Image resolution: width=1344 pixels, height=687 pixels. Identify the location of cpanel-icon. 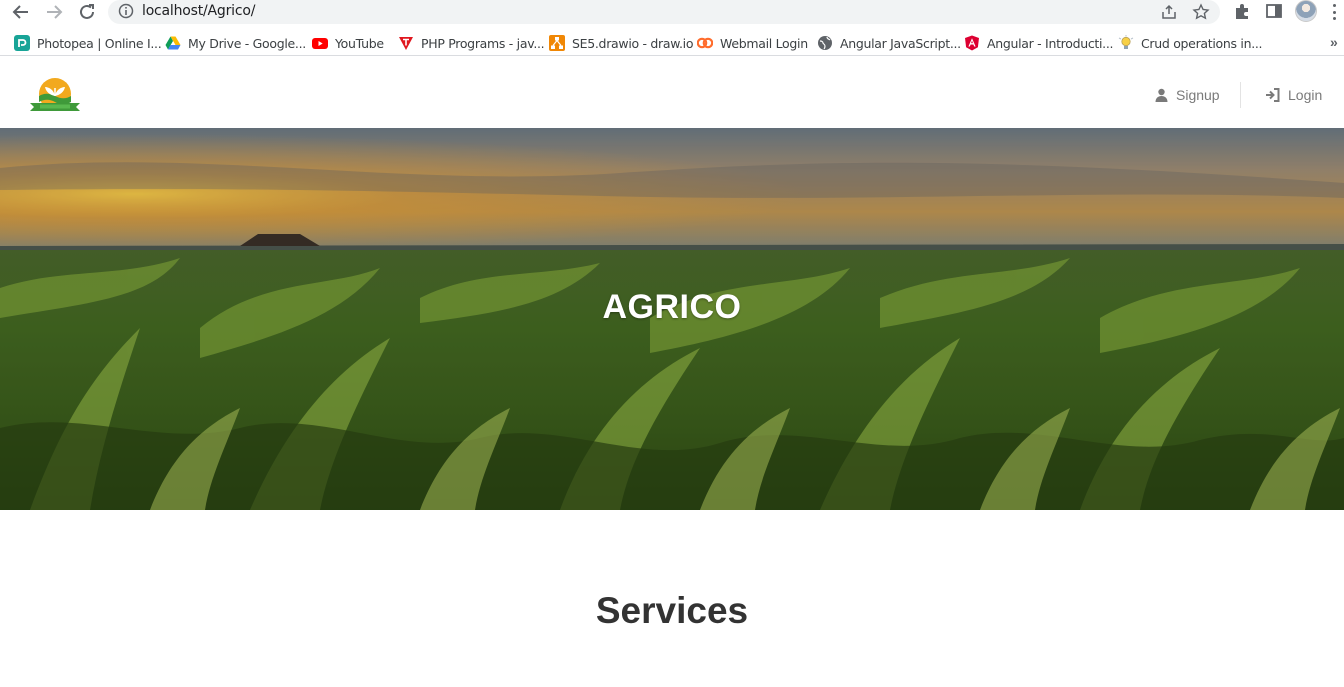
(705, 43).